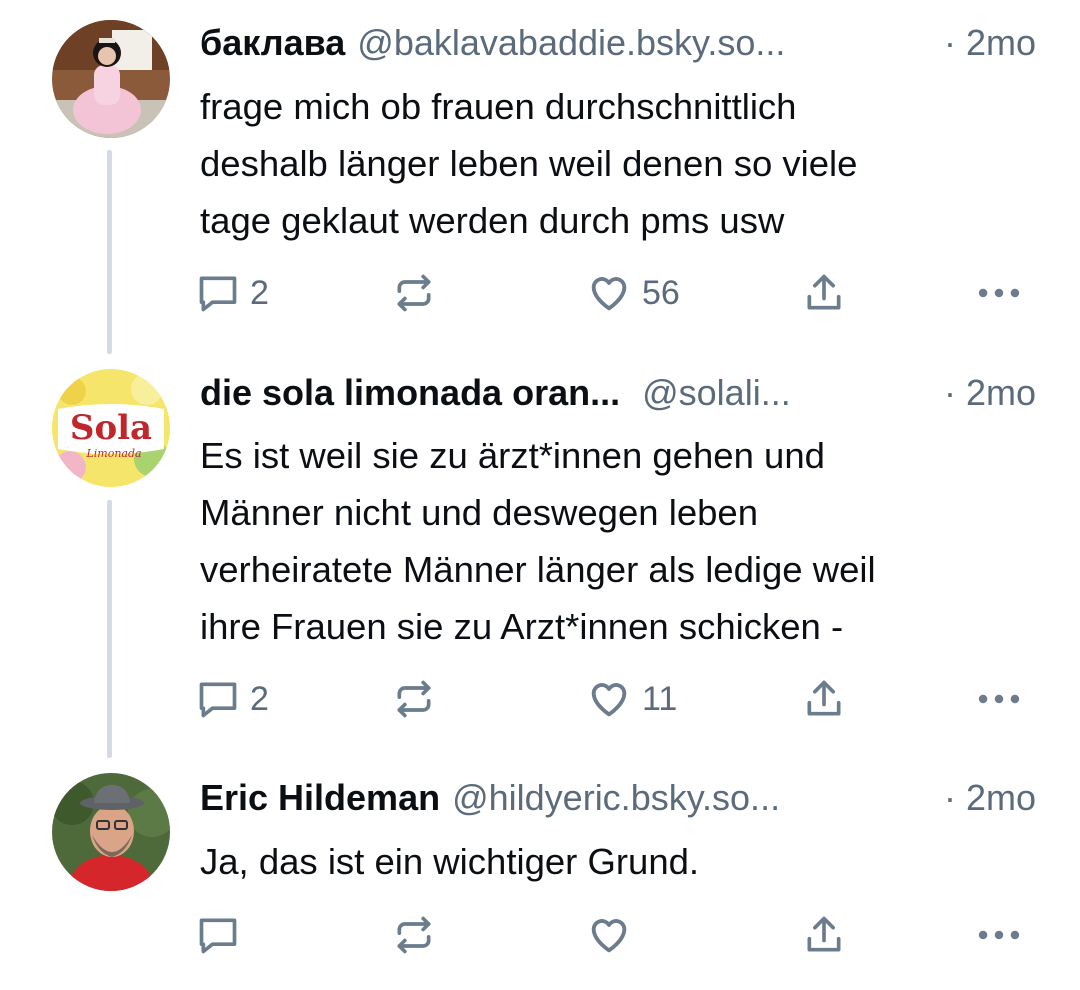 This screenshot has height=990, width=1080. I want to click on avatar-logo-text: Sola, so click(111, 428).